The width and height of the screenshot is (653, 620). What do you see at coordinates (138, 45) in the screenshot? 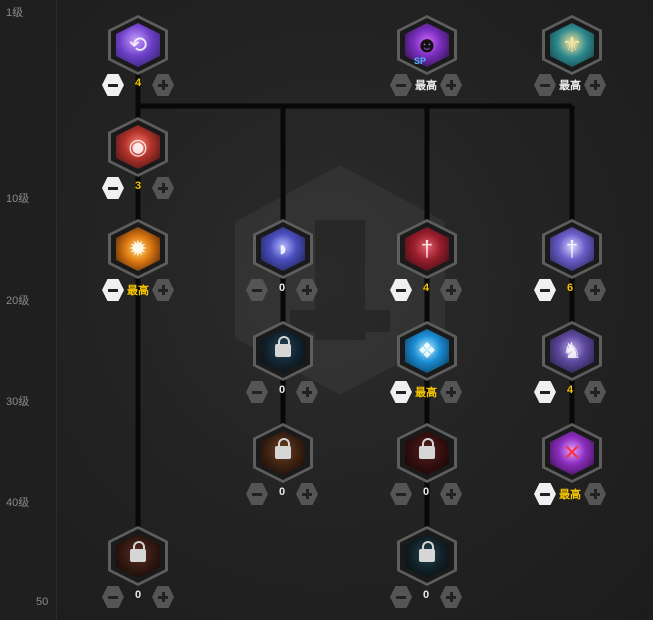
I see `skill-node-purple-swirl: ⟲` at bounding box center [138, 45].